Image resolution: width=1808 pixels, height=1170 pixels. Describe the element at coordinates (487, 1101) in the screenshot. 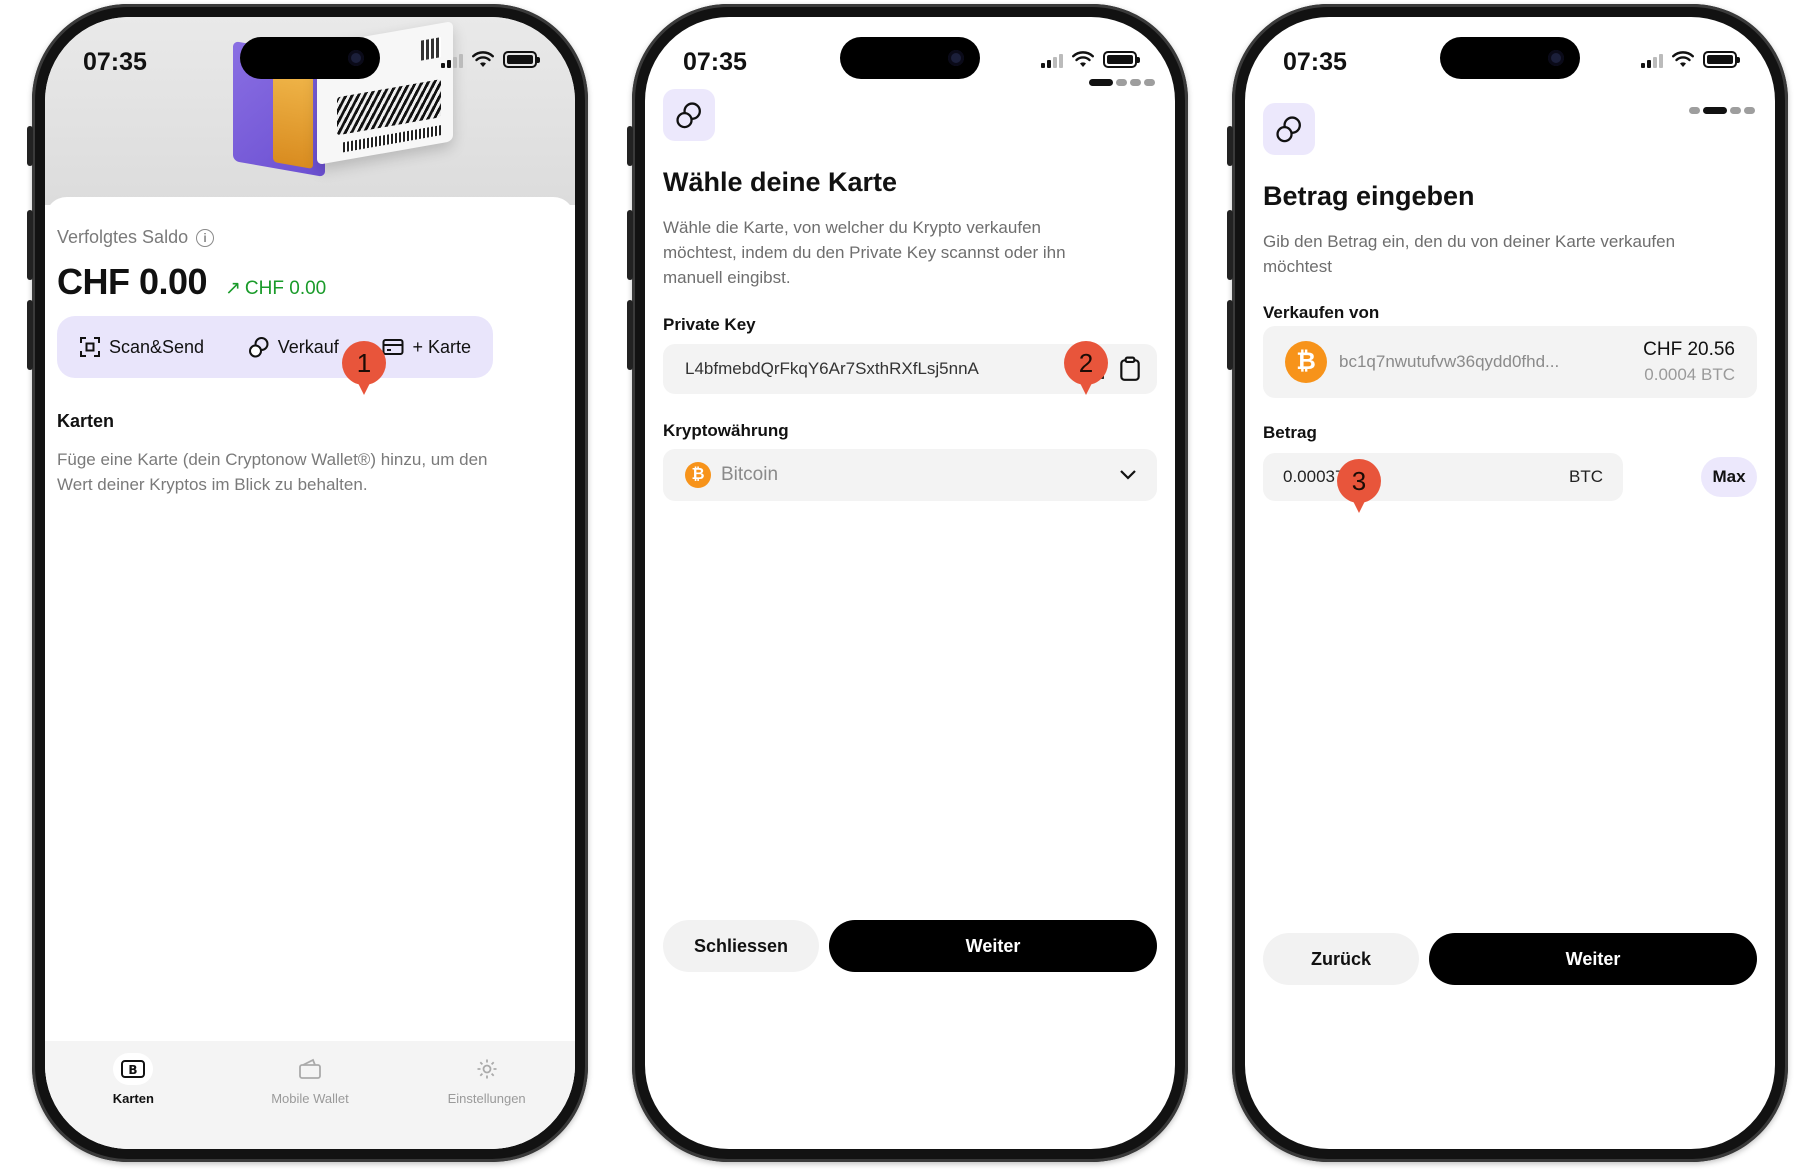

I see `tab-settings: Einstellungen` at that location.